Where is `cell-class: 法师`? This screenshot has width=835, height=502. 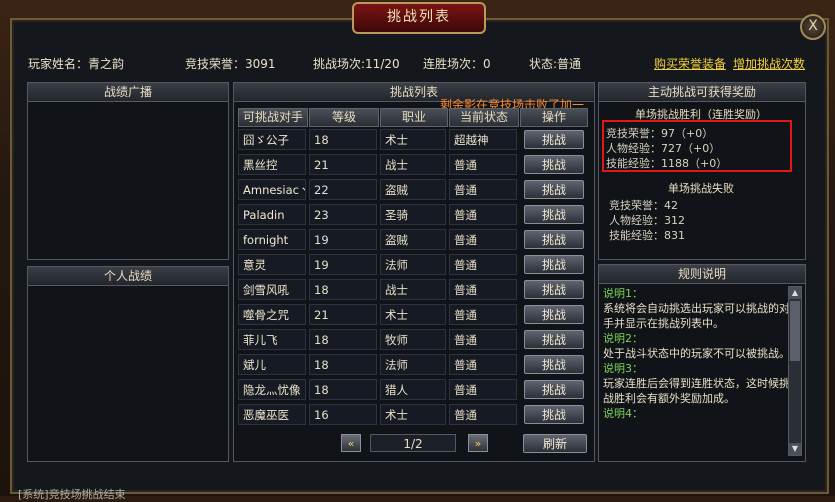
cell-class: 法师 is located at coordinates (413, 364).